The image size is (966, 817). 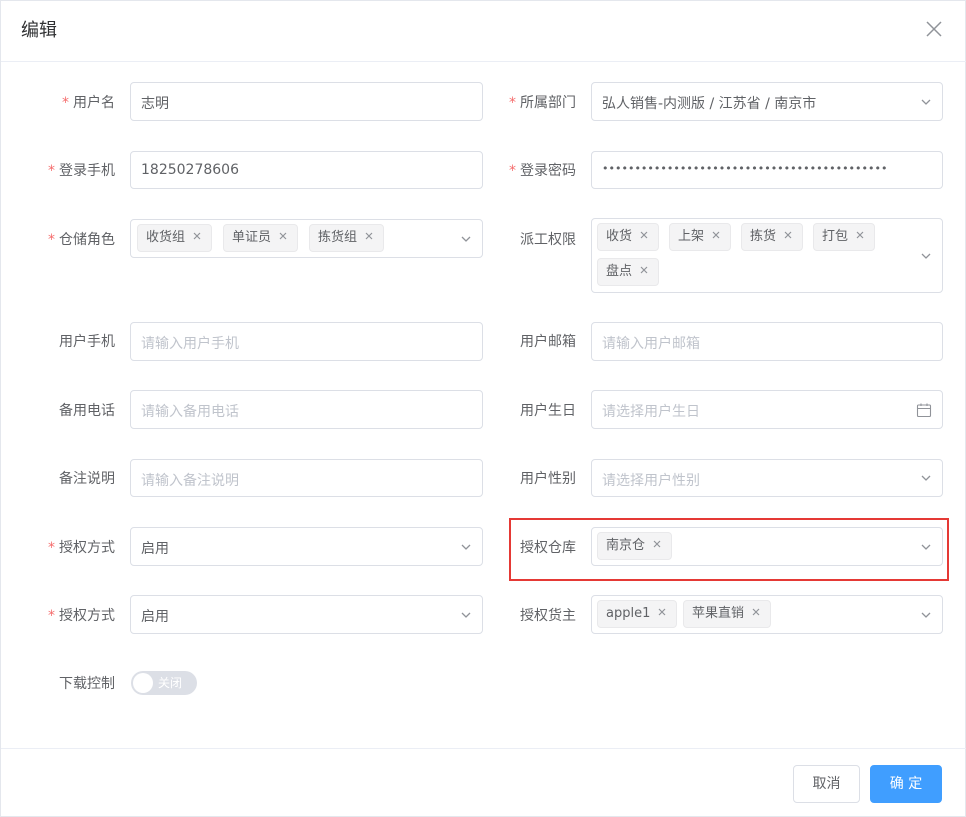 I want to click on download-control-switch: 关闭, so click(x=164, y=683).